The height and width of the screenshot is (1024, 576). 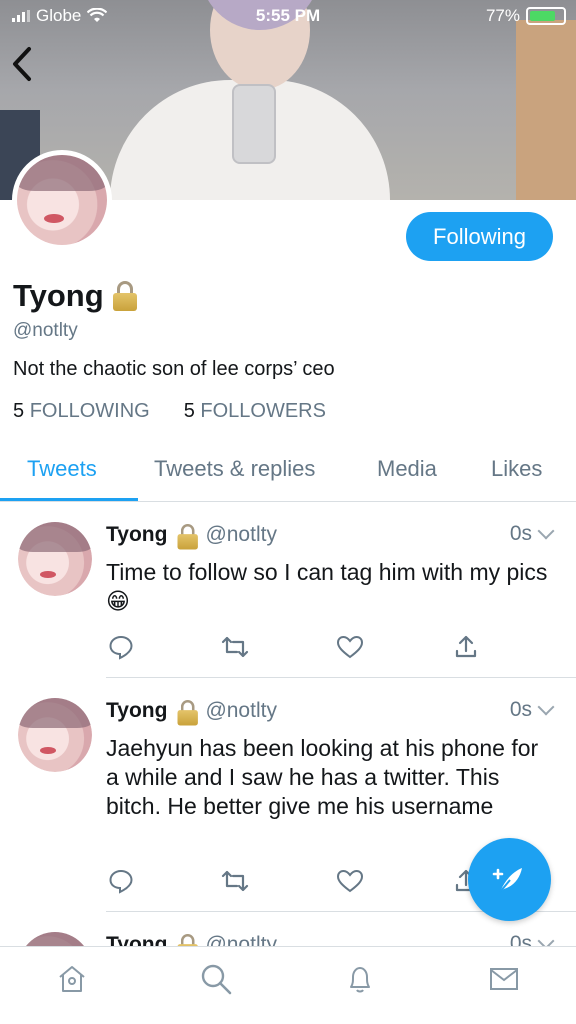 What do you see at coordinates (288, 929) in the screenshot?
I see `tweet-item: Tyong @notlty 0s` at bounding box center [288, 929].